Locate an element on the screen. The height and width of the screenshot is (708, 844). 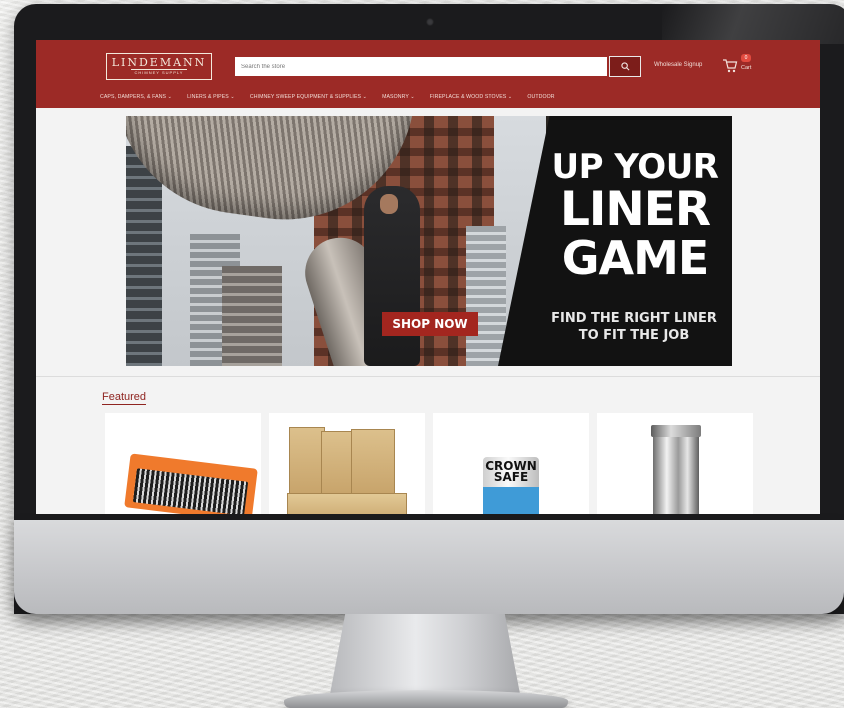
logo-subtext: CHIMNEY SUPPLY is located at coordinates (159, 72).